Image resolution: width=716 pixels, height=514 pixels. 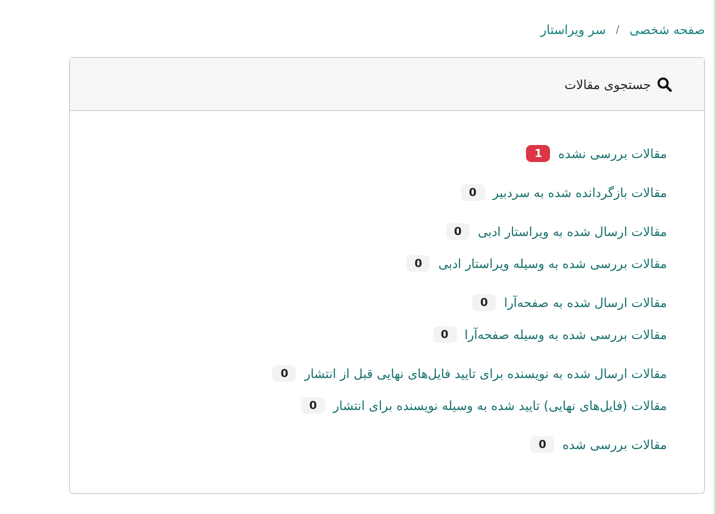 What do you see at coordinates (667, 29) in the screenshot?
I see `breadcrumb-link: صفحه شخصی` at bounding box center [667, 29].